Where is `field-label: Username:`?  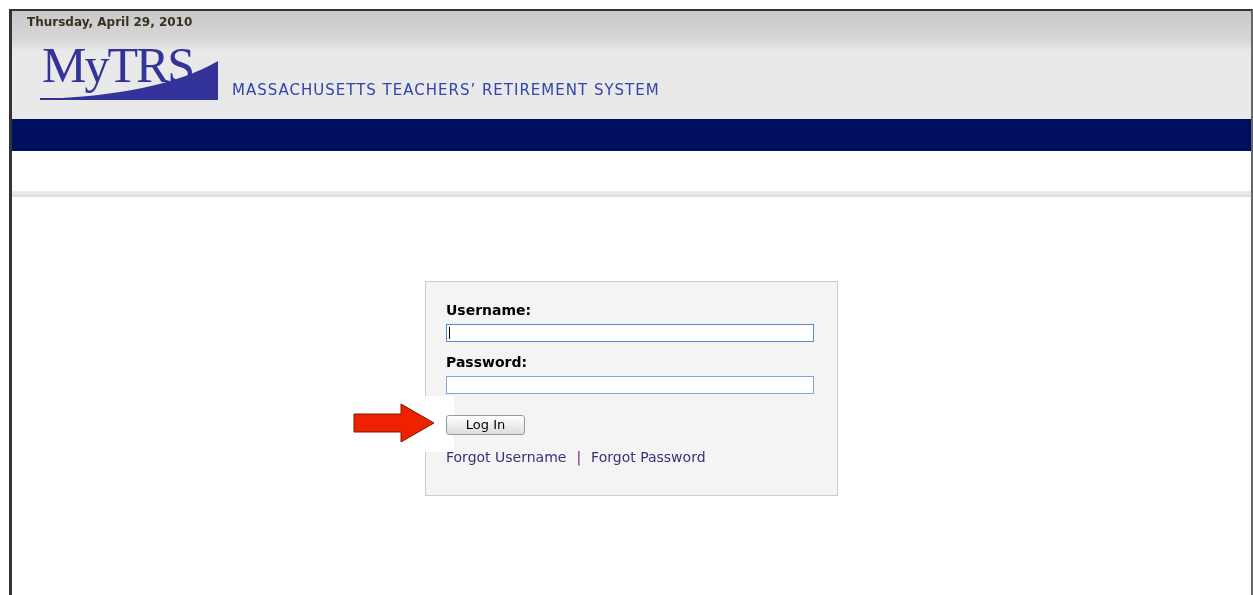 field-label: Username: is located at coordinates (489, 310).